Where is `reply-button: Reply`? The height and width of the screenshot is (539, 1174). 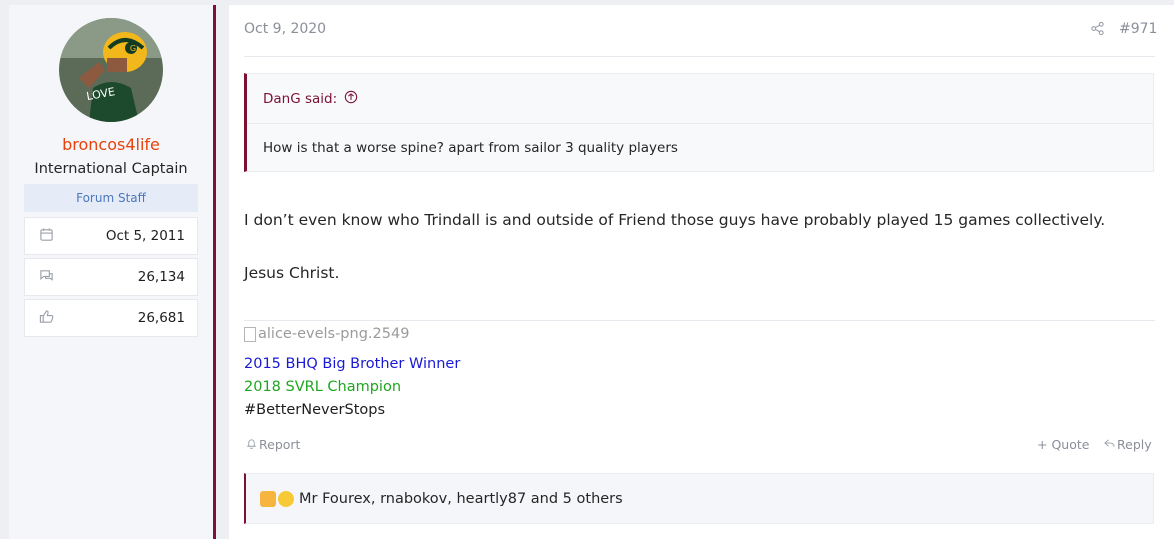
reply-button: Reply is located at coordinates (1128, 444).